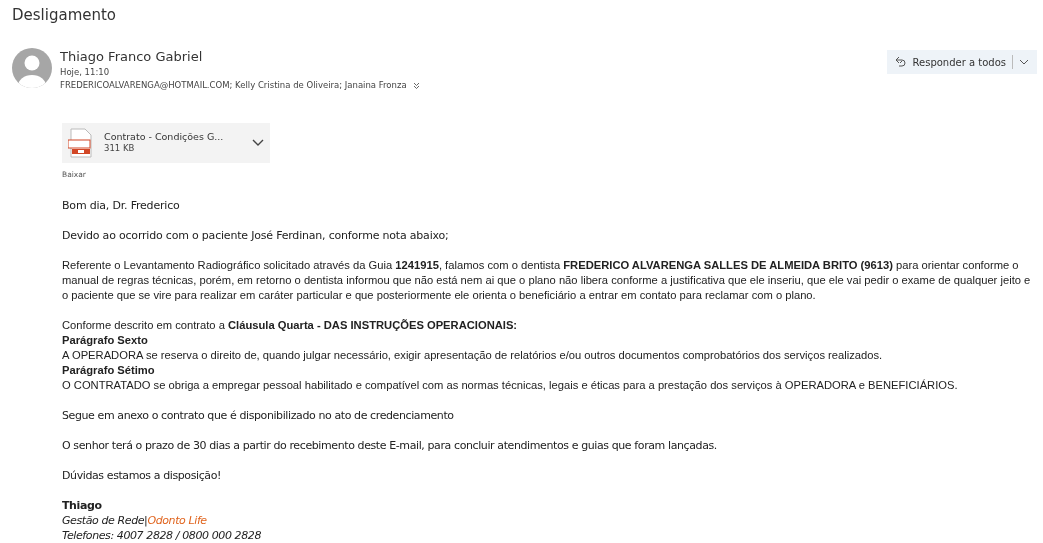  I want to click on avatar-icon, so click(32, 68).